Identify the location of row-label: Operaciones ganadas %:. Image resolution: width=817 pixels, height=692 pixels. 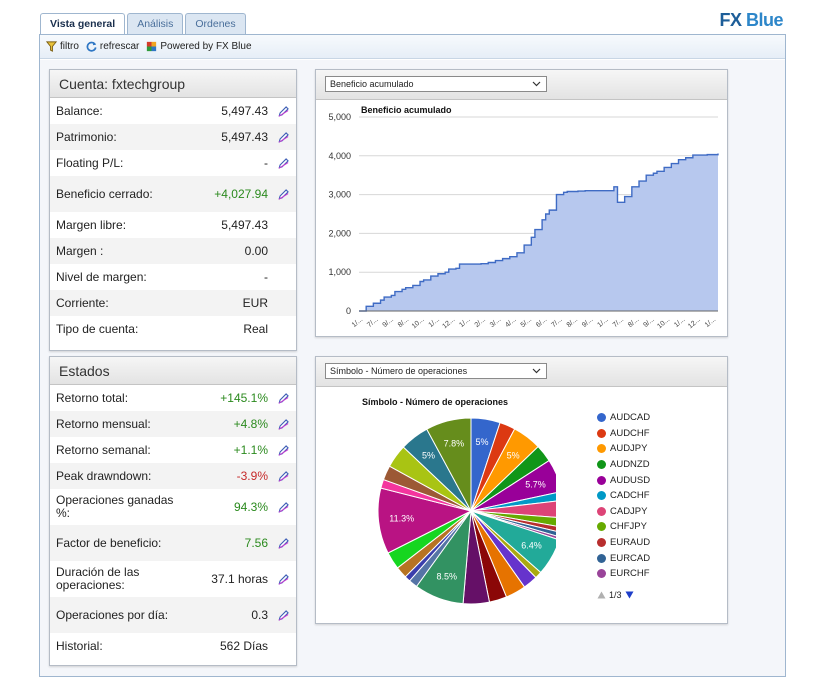
(115, 506).